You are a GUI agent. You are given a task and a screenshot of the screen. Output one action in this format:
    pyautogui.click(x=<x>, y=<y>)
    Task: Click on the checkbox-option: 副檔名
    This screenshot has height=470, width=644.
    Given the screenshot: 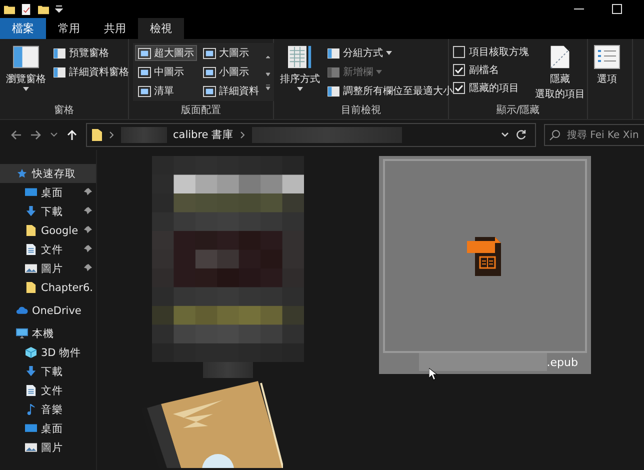 What is the action you would take?
    pyautogui.click(x=491, y=70)
    